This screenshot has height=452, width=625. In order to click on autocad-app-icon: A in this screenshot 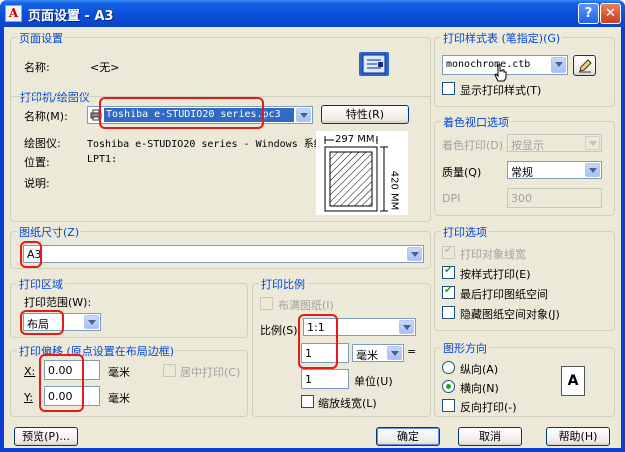, I will do `click(13, 13)`.